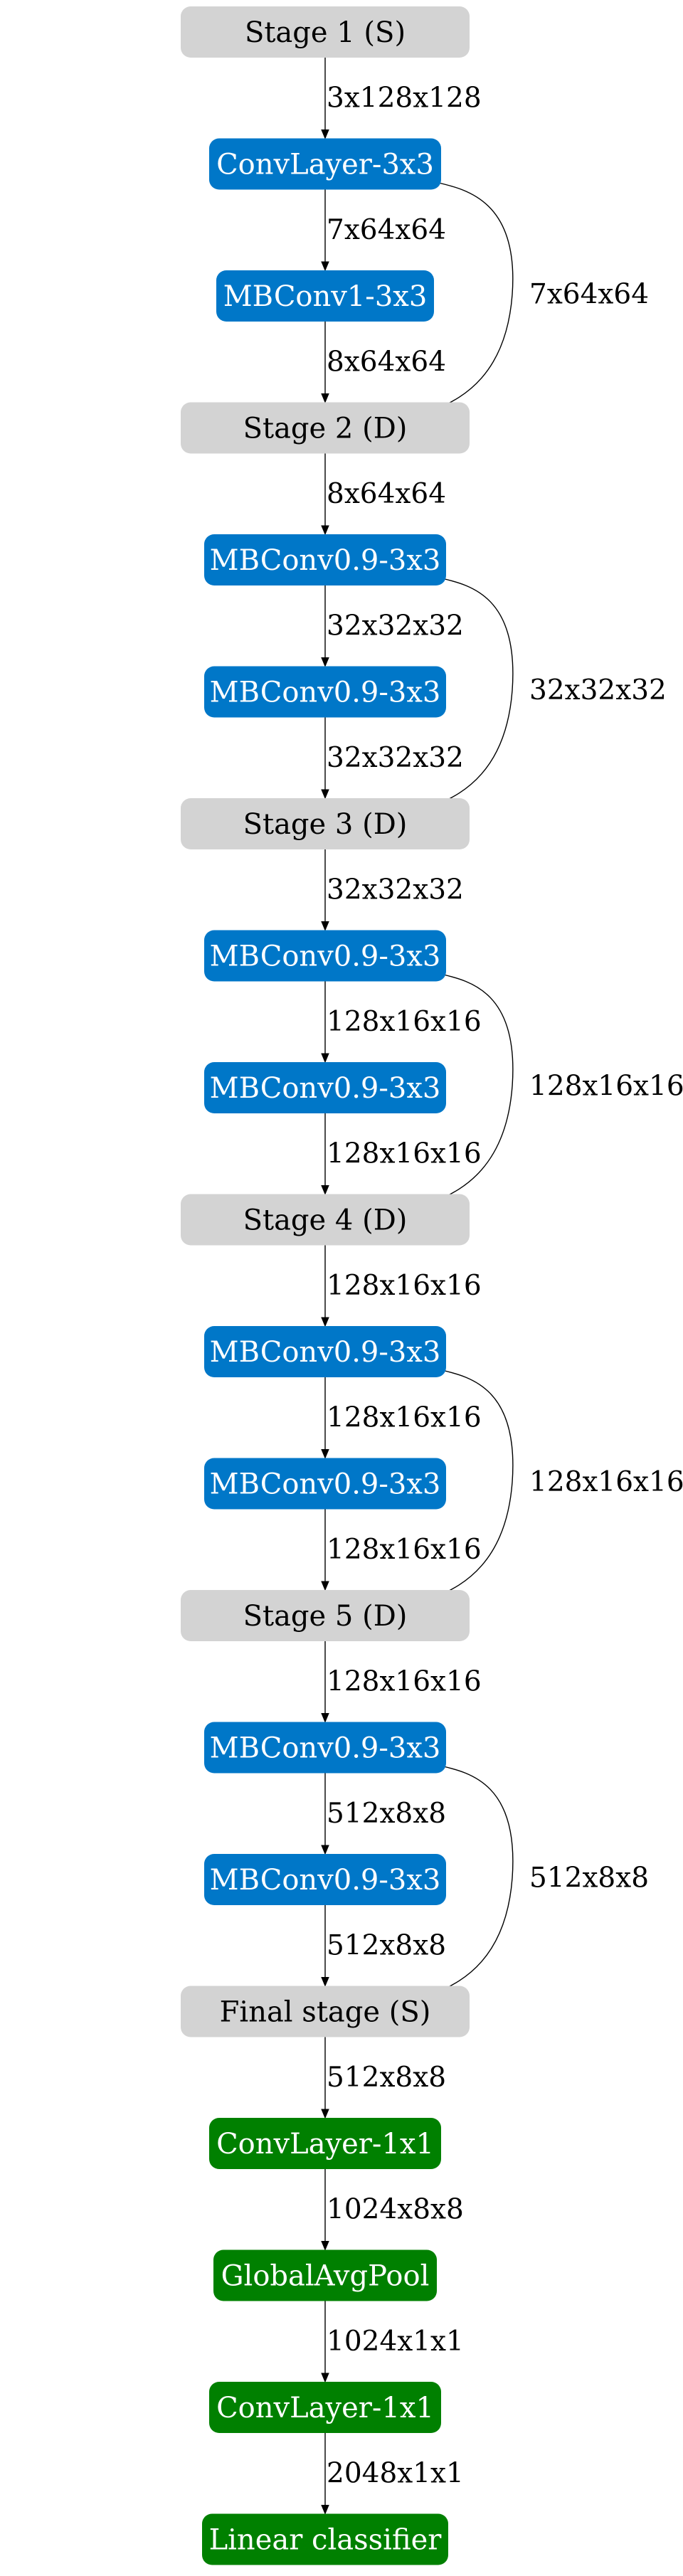  I want to click on edge-label: 3x128x128, so click(404, 98).